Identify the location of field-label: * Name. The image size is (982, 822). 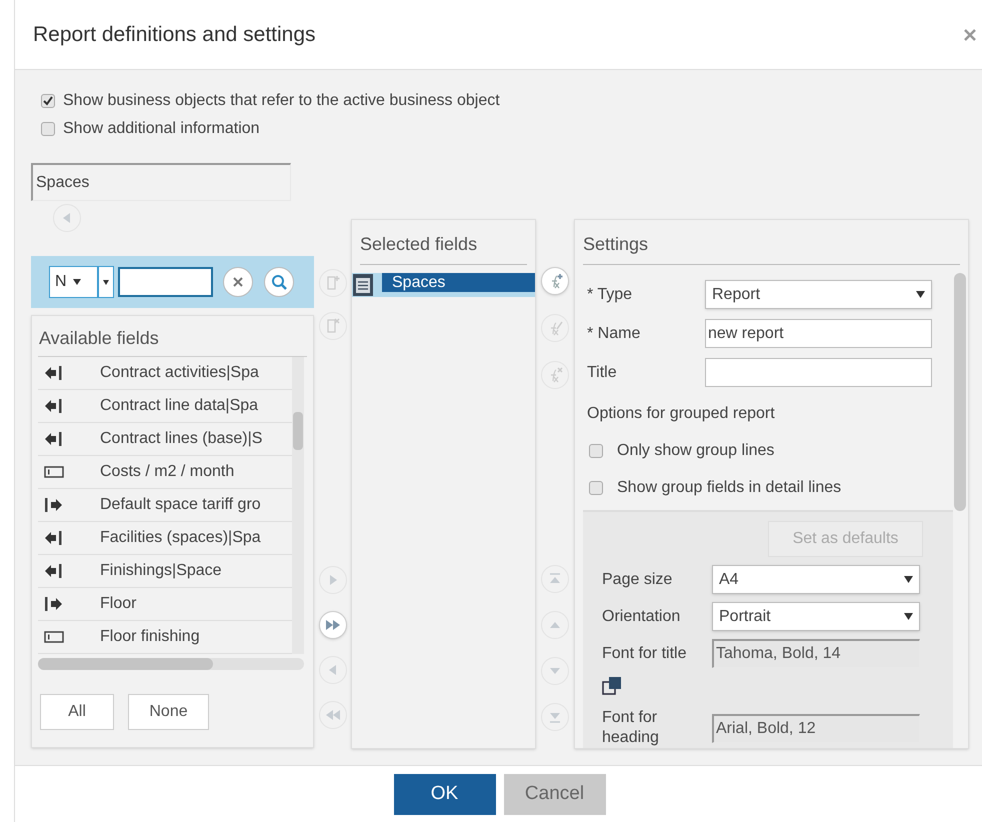
(614, 334).